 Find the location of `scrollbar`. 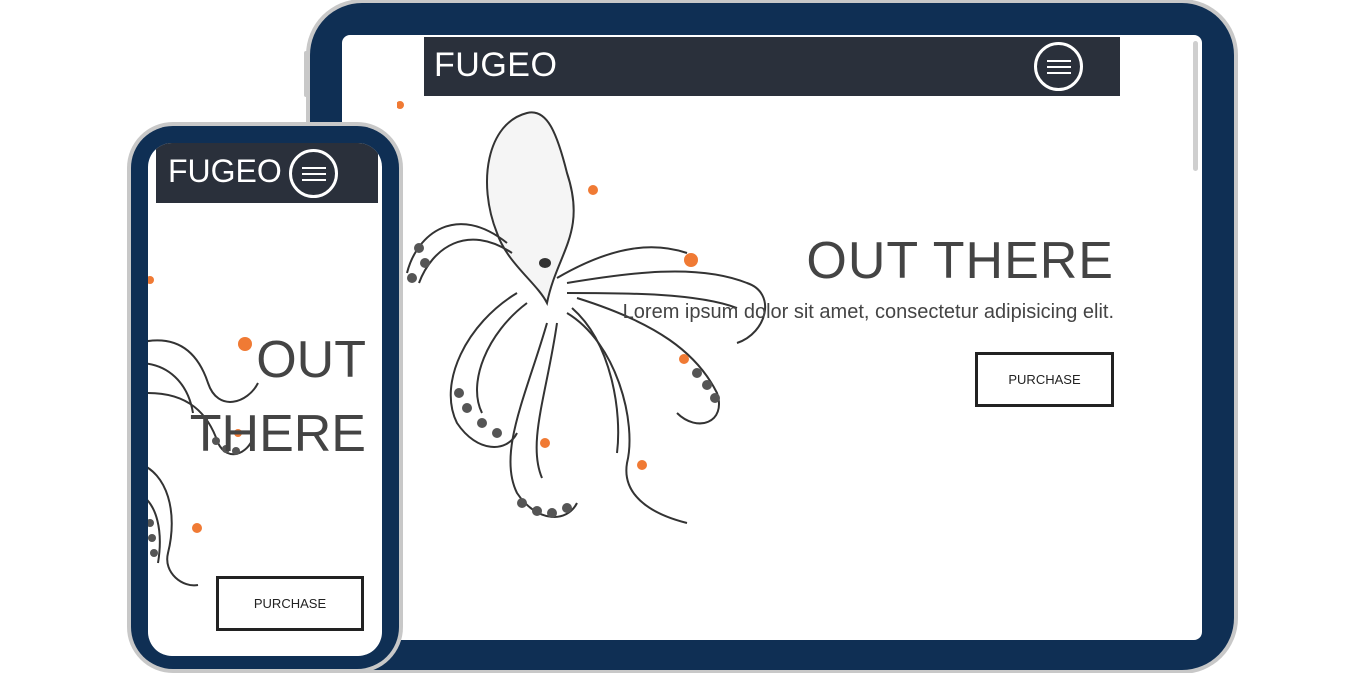

scrollbar is located at coordinates (1195, 106).